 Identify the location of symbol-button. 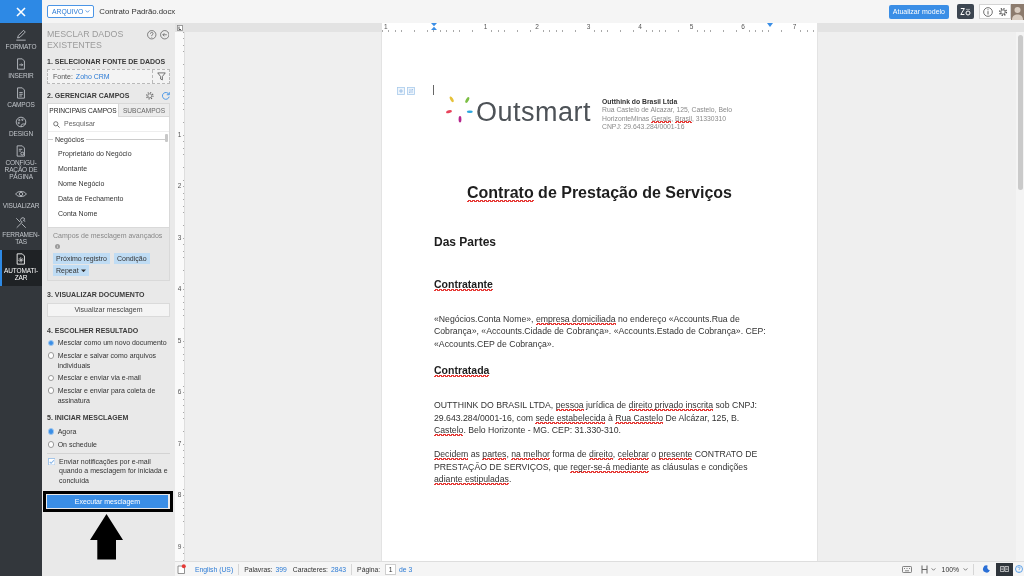
(965, 11).